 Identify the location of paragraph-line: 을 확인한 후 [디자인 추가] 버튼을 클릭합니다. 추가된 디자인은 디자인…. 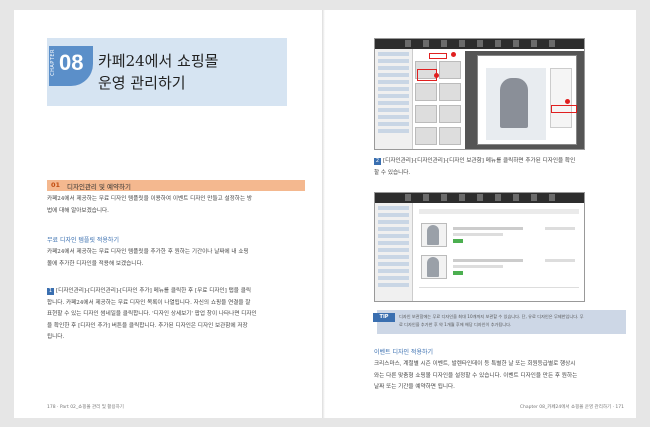
(147, 325).